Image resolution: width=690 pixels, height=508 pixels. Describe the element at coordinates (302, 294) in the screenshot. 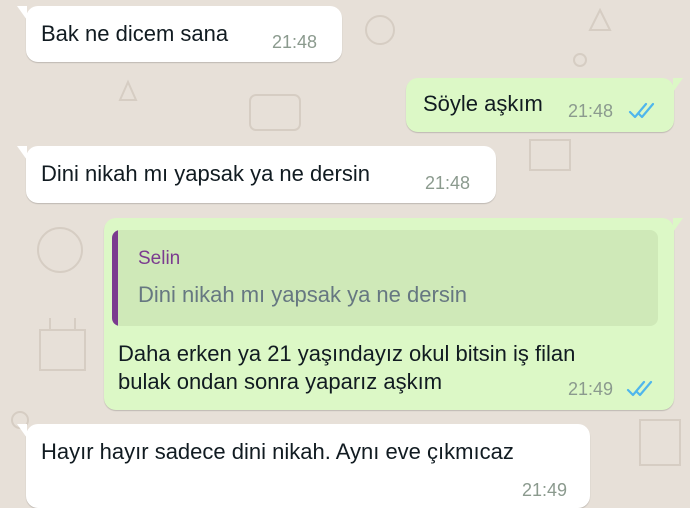

I see `quote-text: Dini nikah mı yapsak ya ne dersin` at that location.